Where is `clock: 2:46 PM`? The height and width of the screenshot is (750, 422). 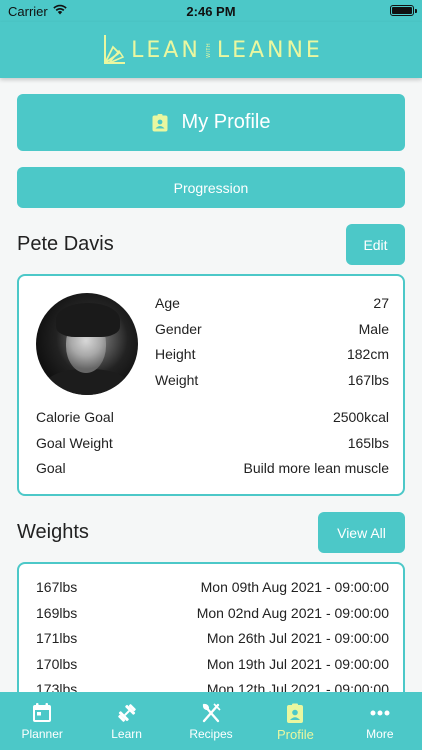
clock: 2:46 PM is located at coordinates (211, 11).